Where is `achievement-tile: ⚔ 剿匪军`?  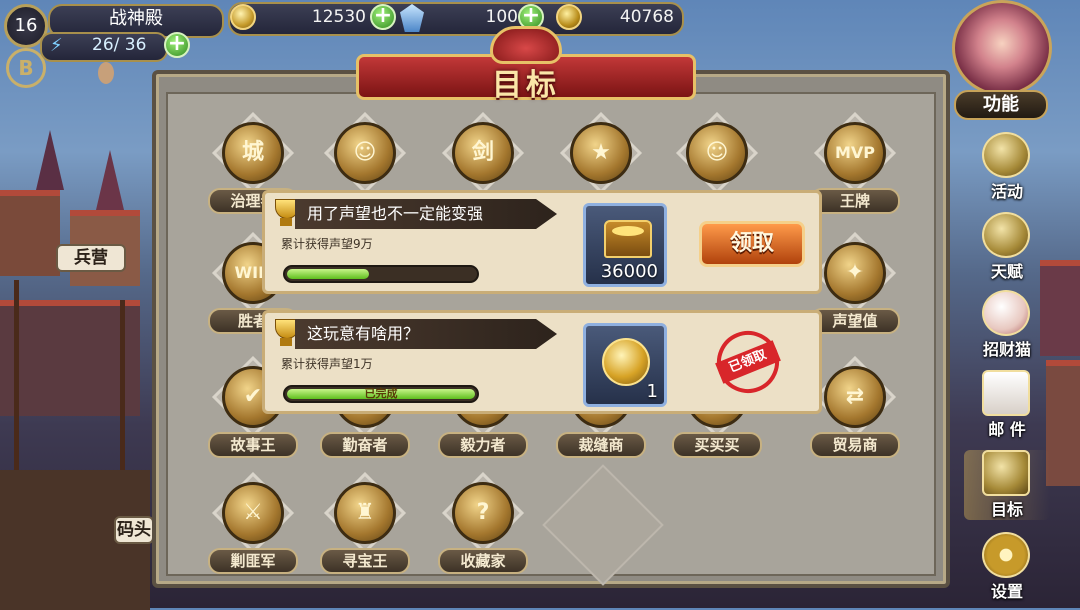 achievement-tile: ⚔ 剿匪军 is located at coordinates (253, 523).